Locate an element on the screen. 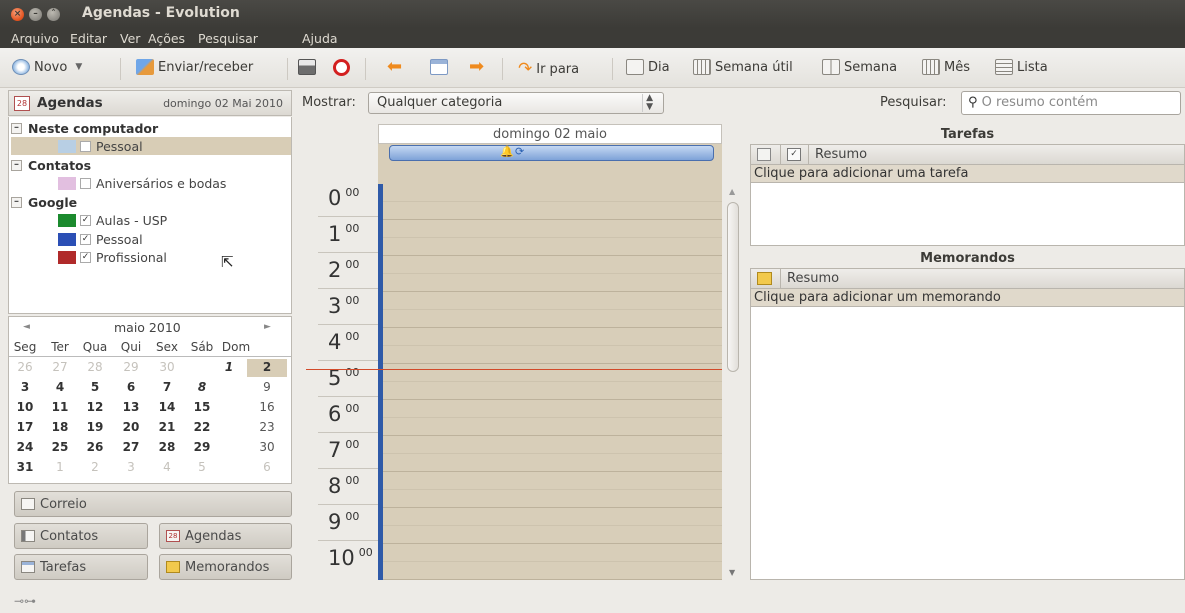 This screenshot has width=1185, height=613. menu-acoes: Ações is located at coordinates (166, 38).